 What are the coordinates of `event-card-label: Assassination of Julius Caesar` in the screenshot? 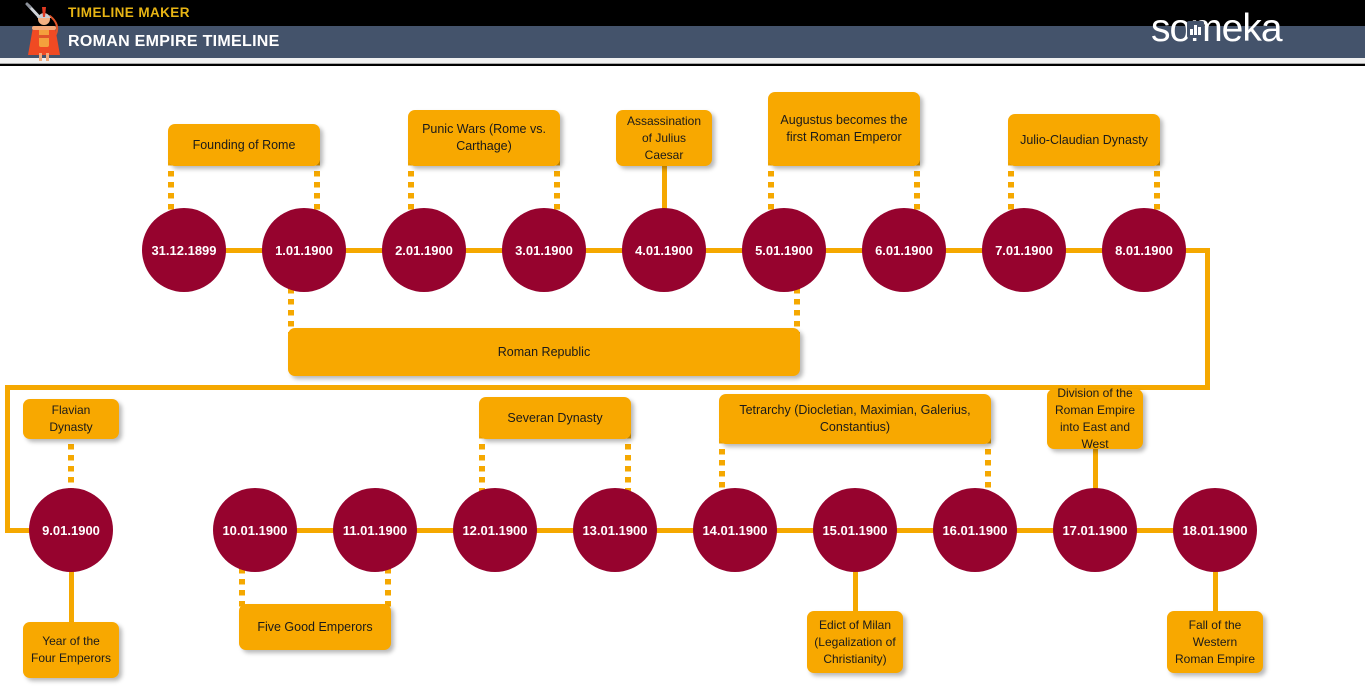 It's located at (664, 137).